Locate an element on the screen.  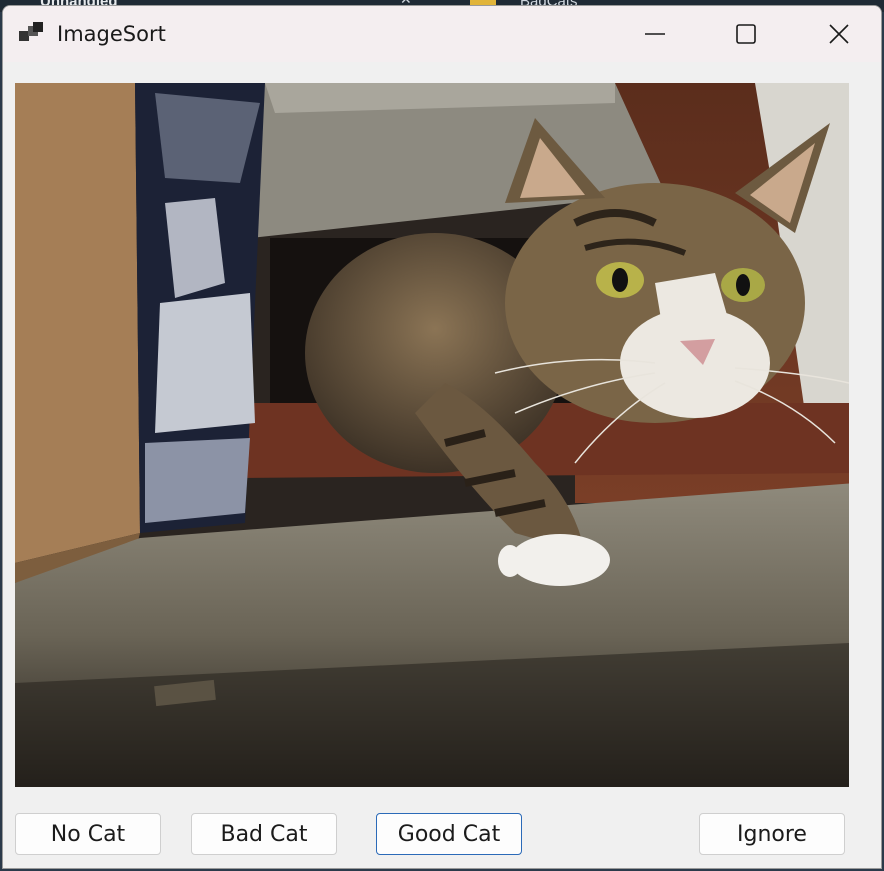
bad-cat-button: Bad Cat is located at coordinates (264, 834).